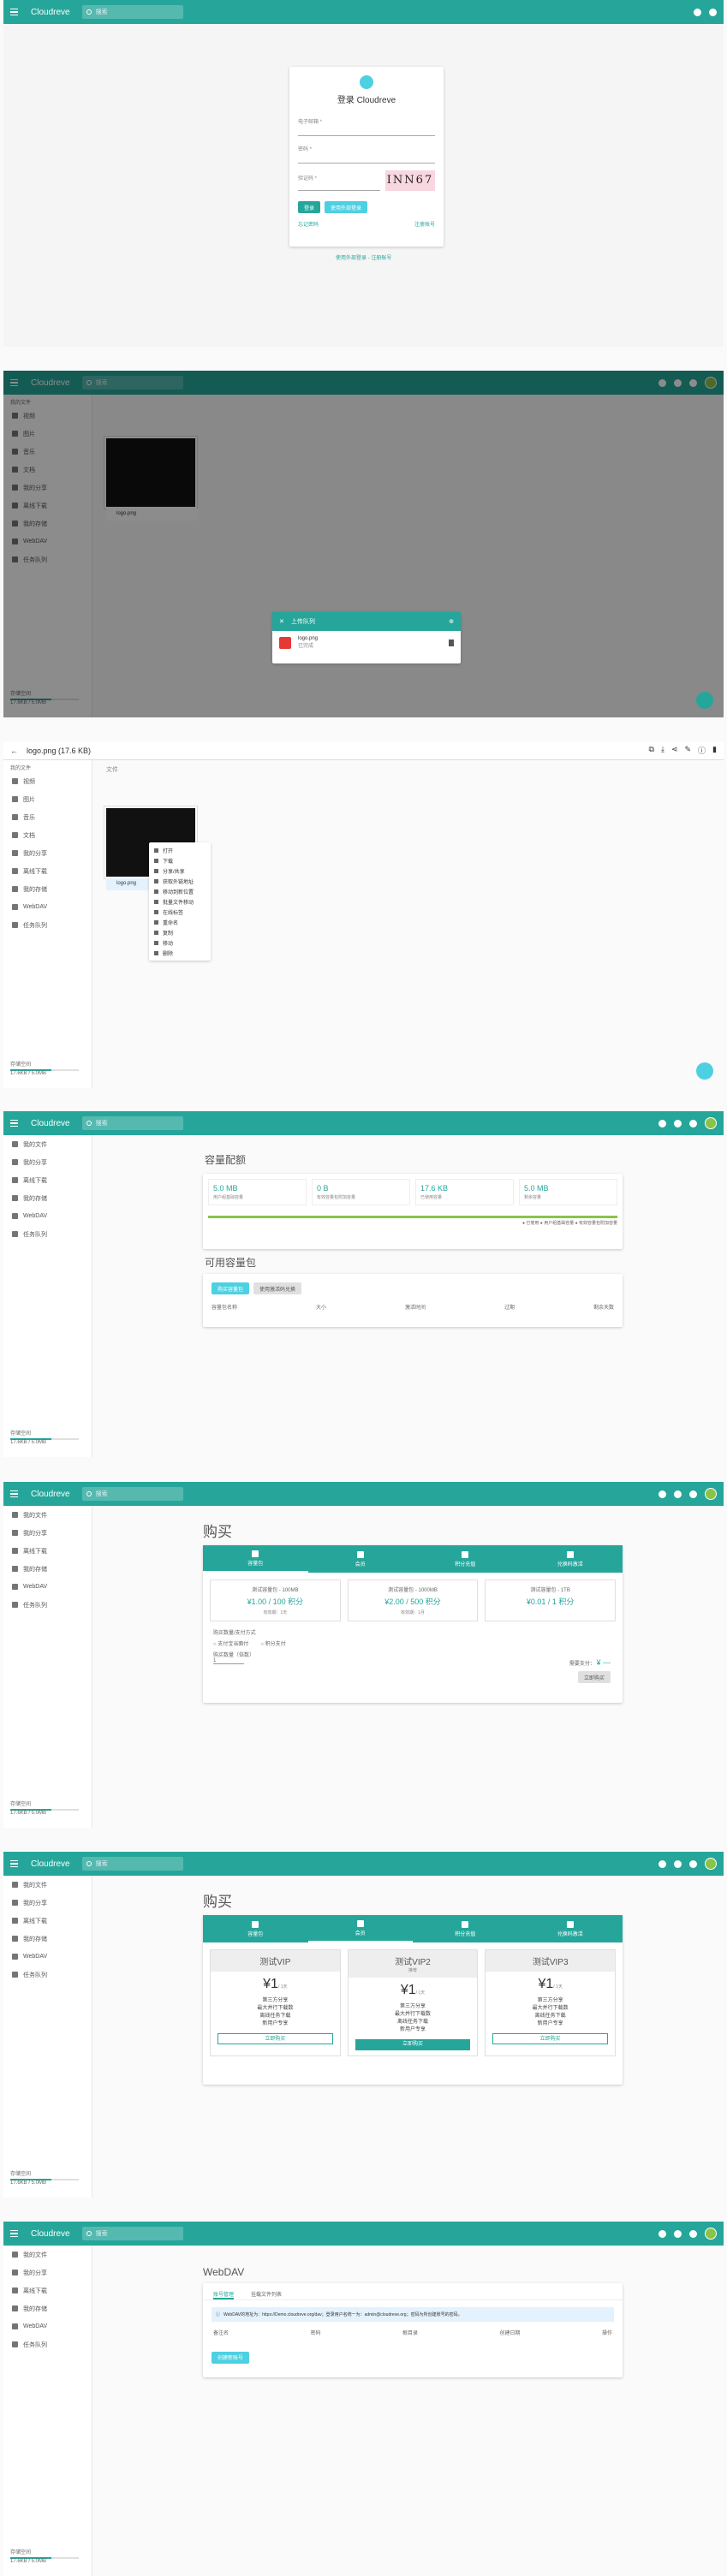  I want to click on context-menu-item: 分享/共享, so click(180, 871).